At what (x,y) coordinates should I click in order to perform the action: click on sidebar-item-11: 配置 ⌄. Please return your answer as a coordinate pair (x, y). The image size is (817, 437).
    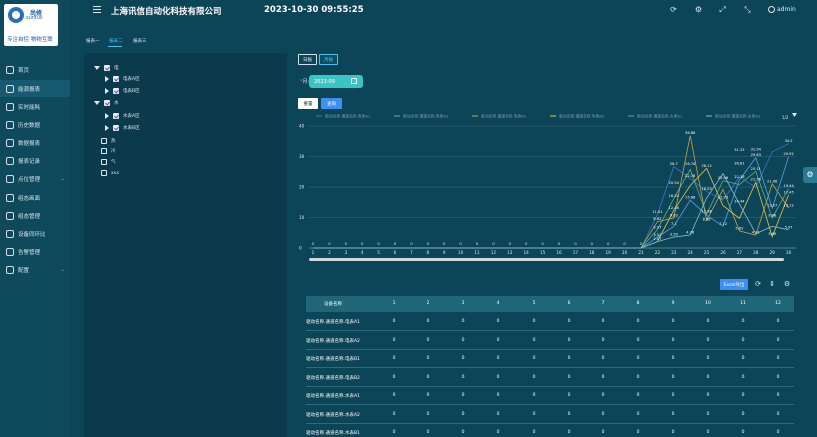
    Looking at the image, I should click on (35, 269).